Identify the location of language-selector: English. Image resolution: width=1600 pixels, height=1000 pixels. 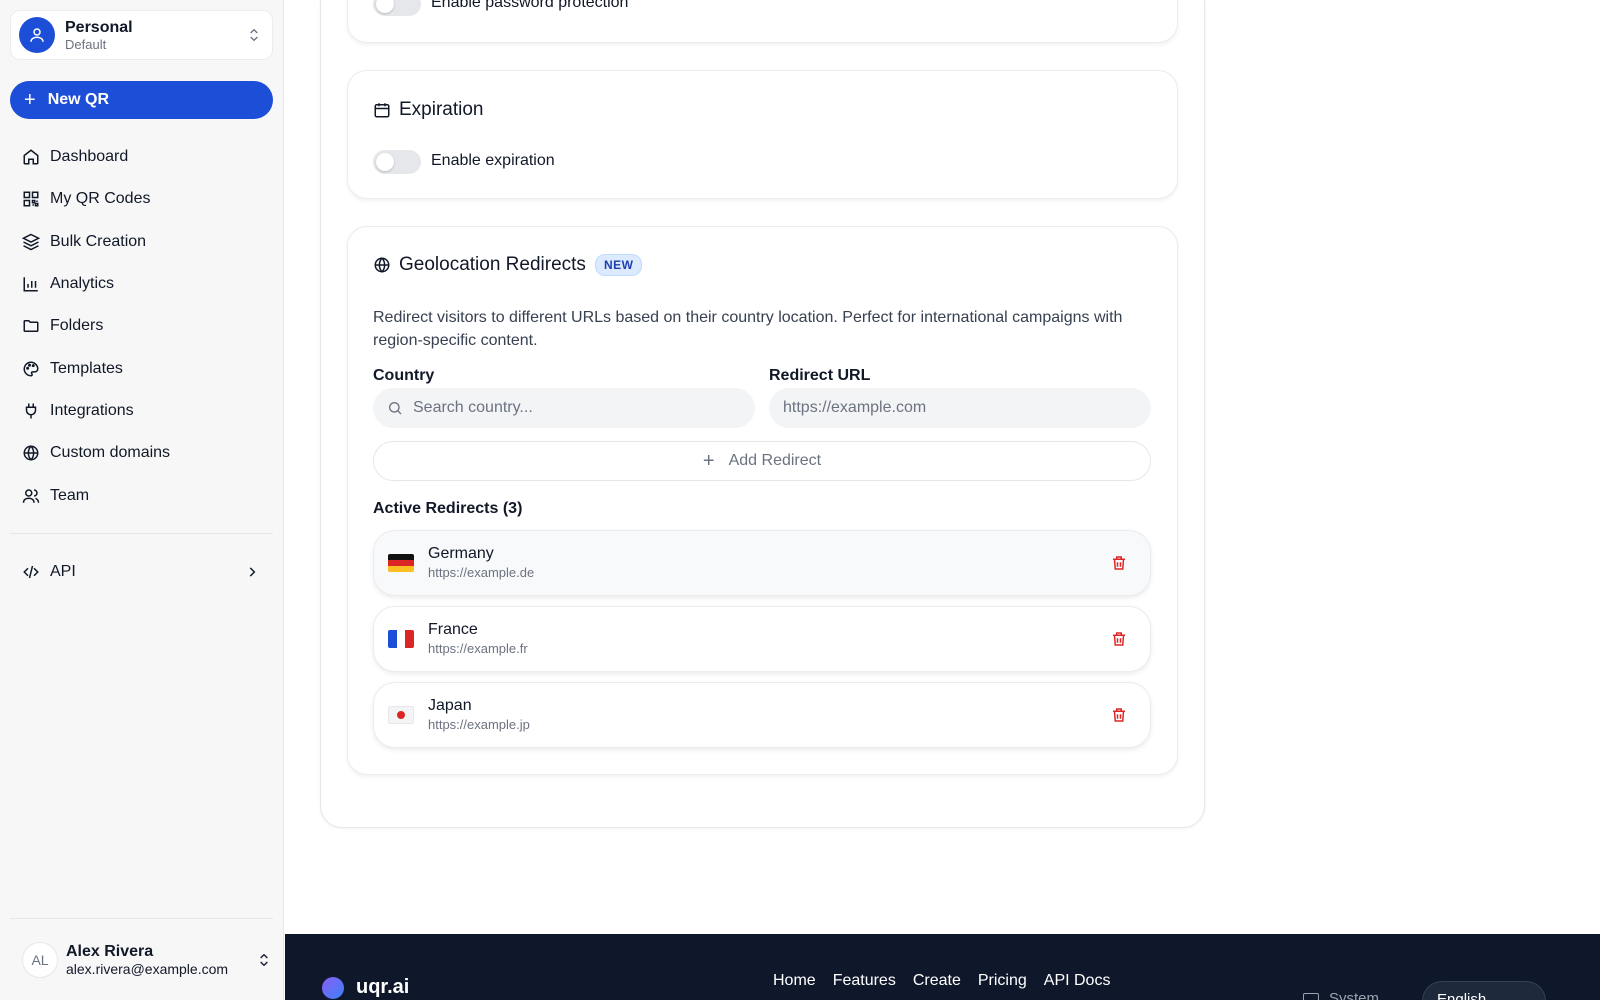
(1484, 990).